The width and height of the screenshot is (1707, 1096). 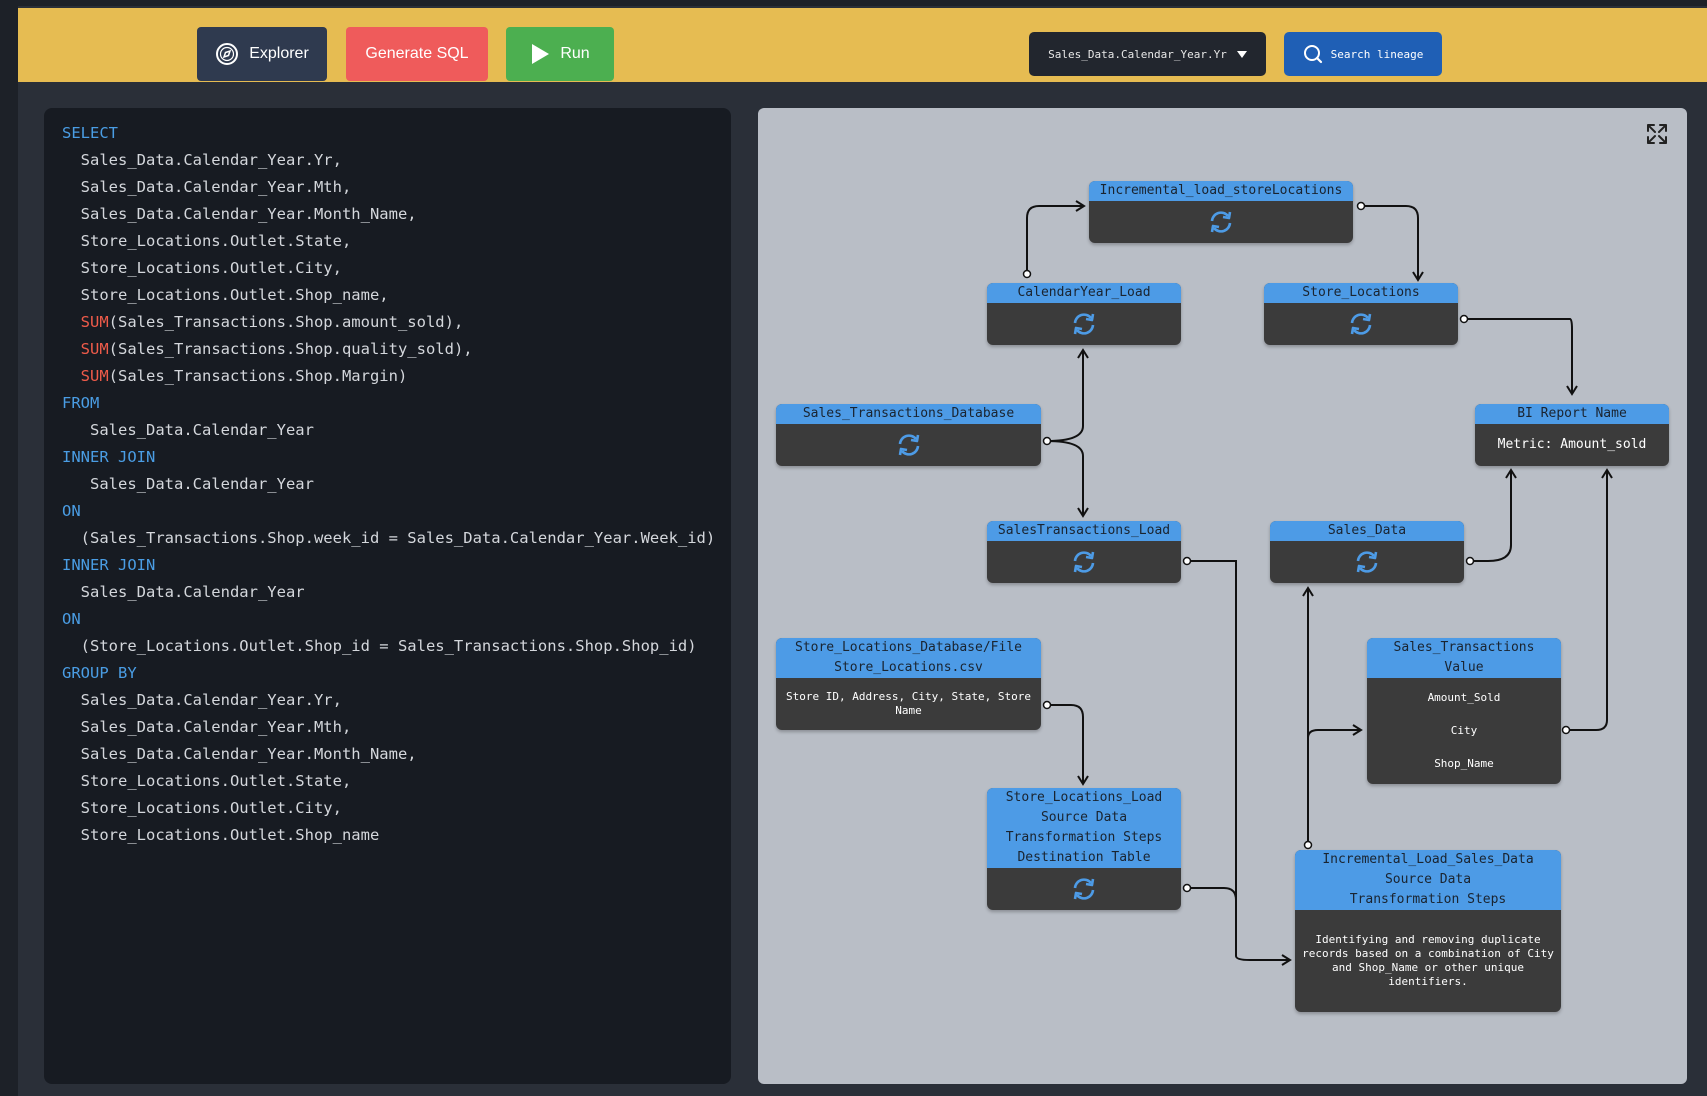 What do you see at coordinates (1067, 479) in the screenshot?
I see `edge-sales-db-to-sales-tx-load` at bounding box center [1067, 479].